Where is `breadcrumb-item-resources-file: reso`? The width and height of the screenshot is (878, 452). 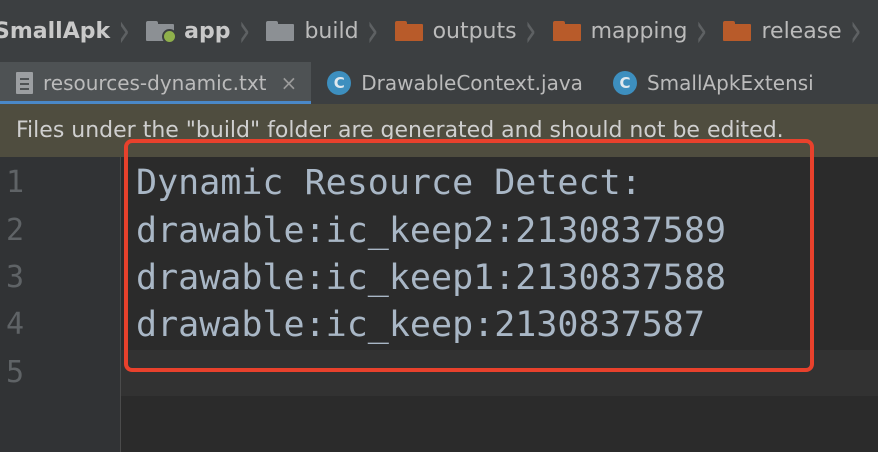 breadcrumb-item-resources-file: reso is located at coordinates (870, 31).